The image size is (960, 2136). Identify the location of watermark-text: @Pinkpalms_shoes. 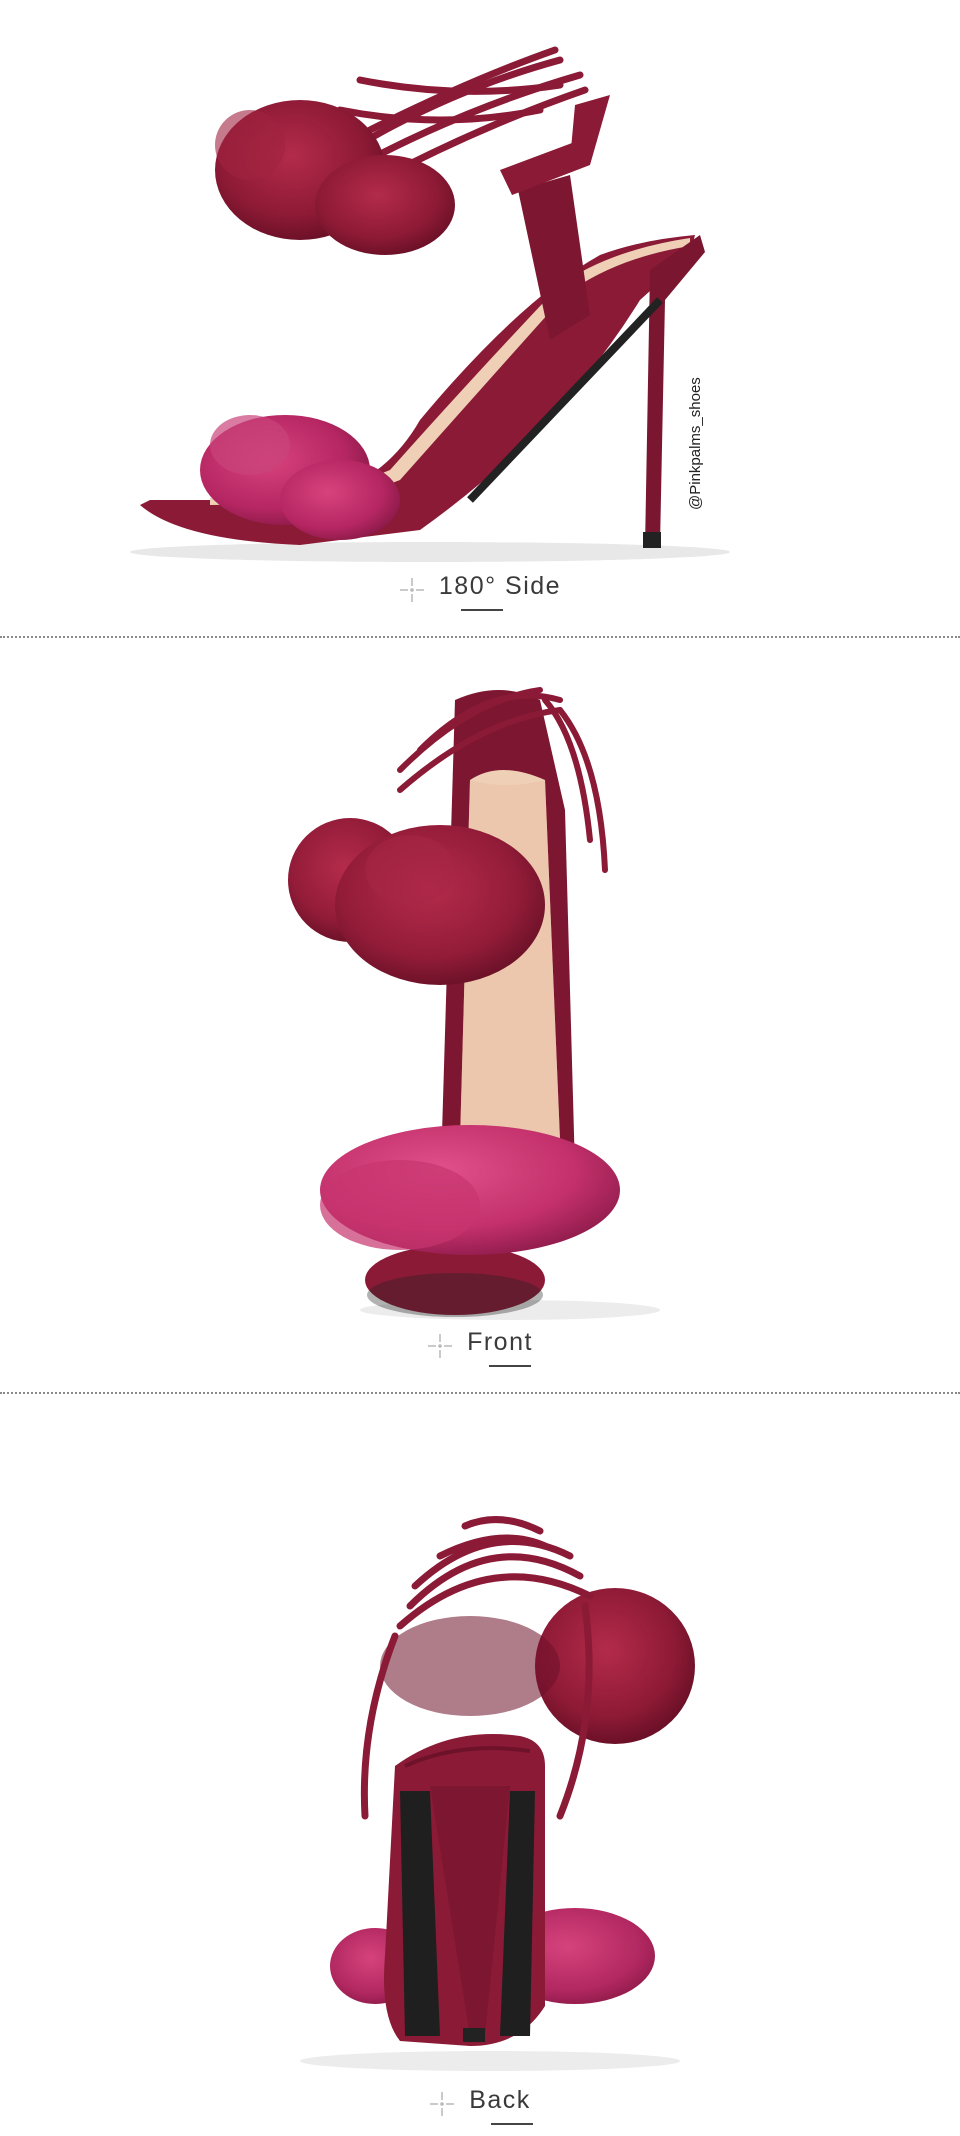
(695, 443).